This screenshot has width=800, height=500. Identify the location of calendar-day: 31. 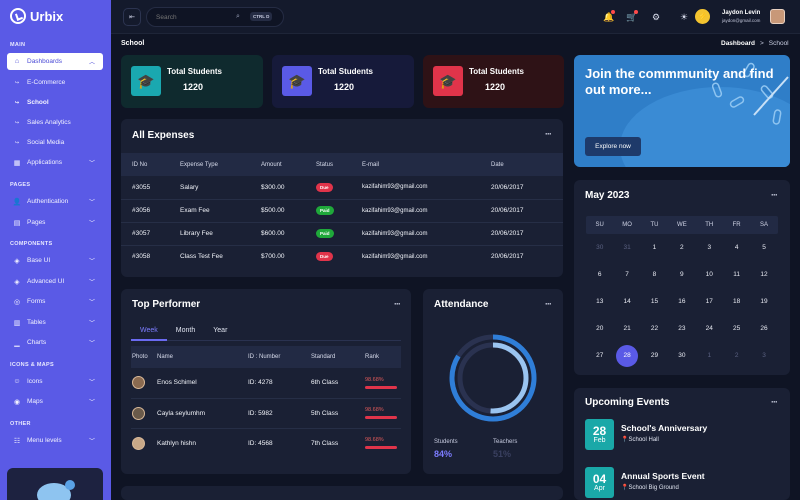
(626, 247).